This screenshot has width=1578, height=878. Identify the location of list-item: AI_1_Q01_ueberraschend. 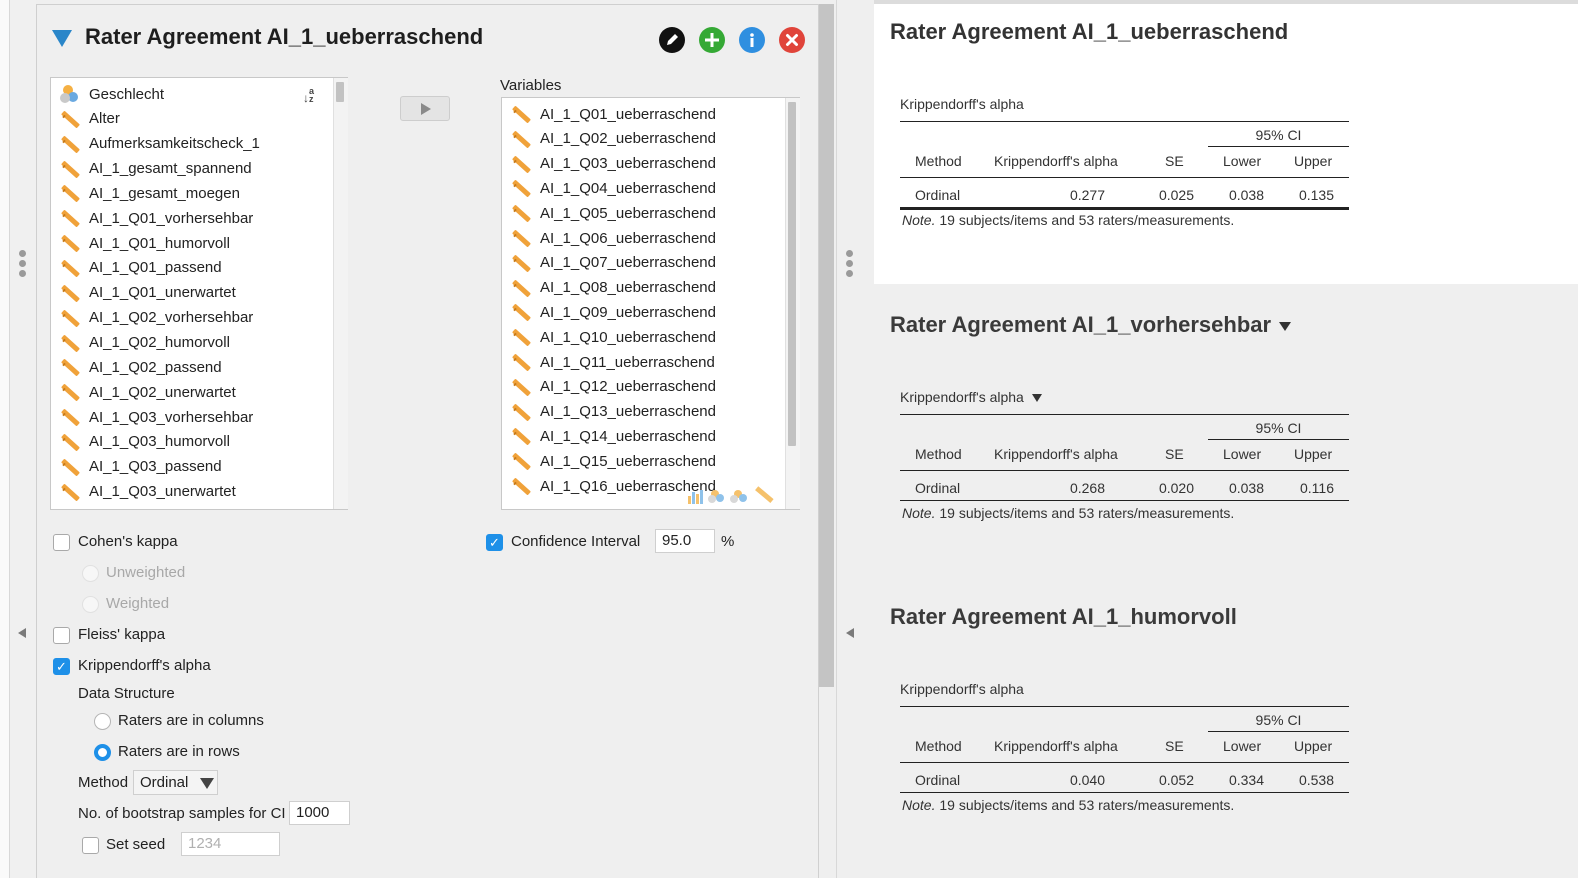
(613, 114).